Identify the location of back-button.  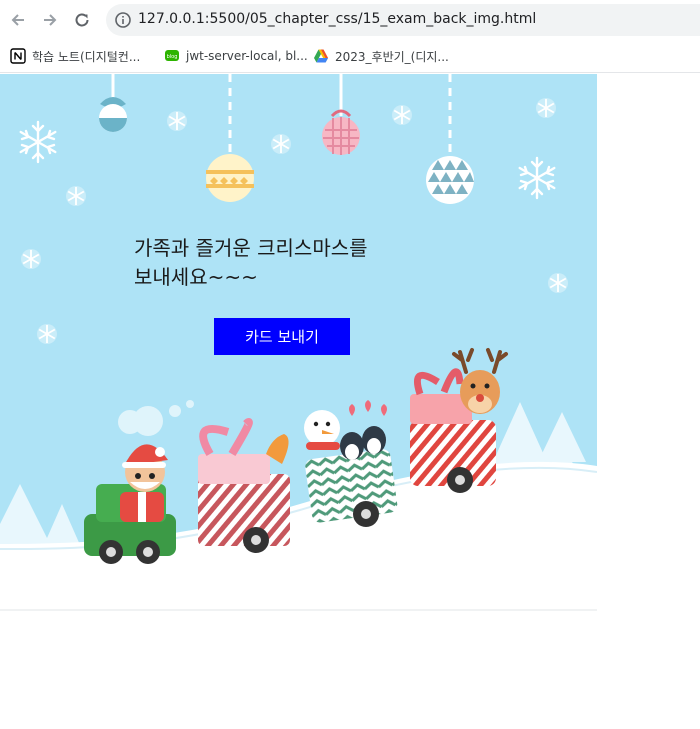
(18, 20).